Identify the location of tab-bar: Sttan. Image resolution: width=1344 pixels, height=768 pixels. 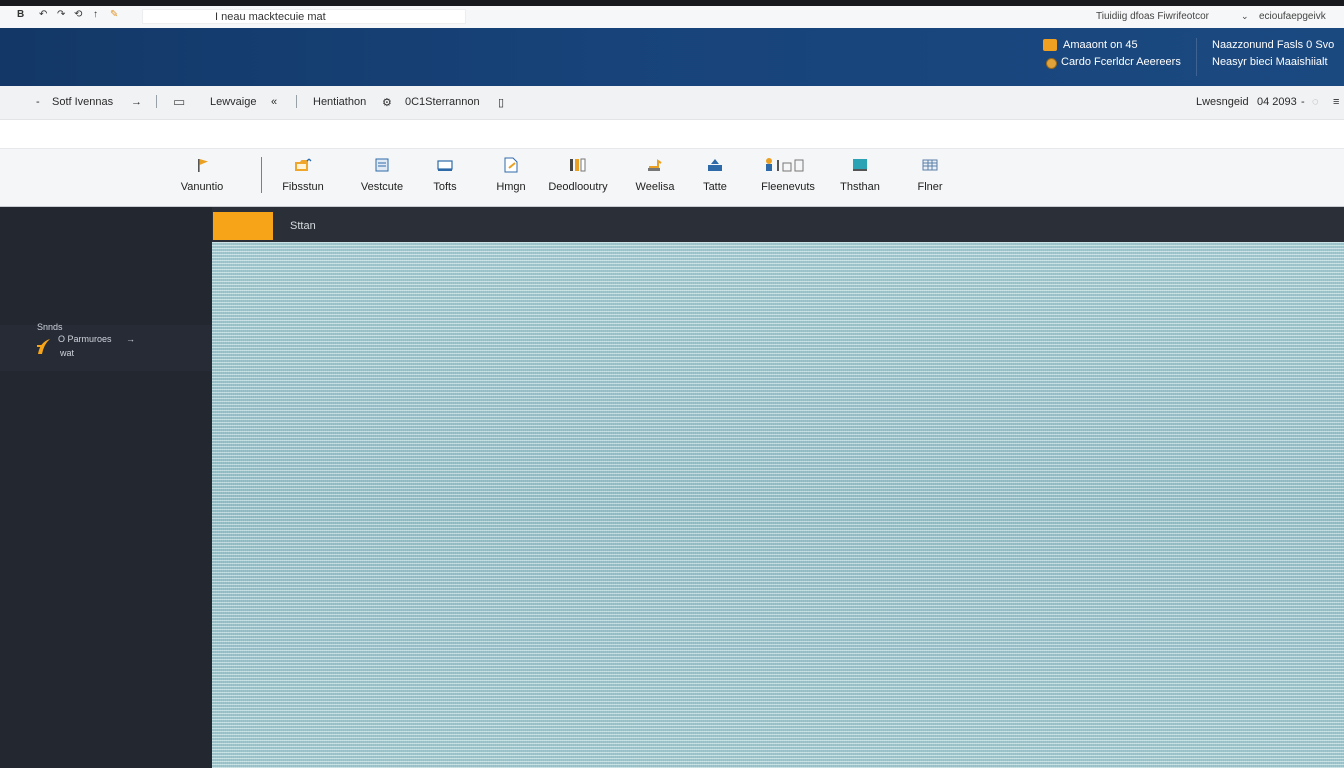
(778, 224).